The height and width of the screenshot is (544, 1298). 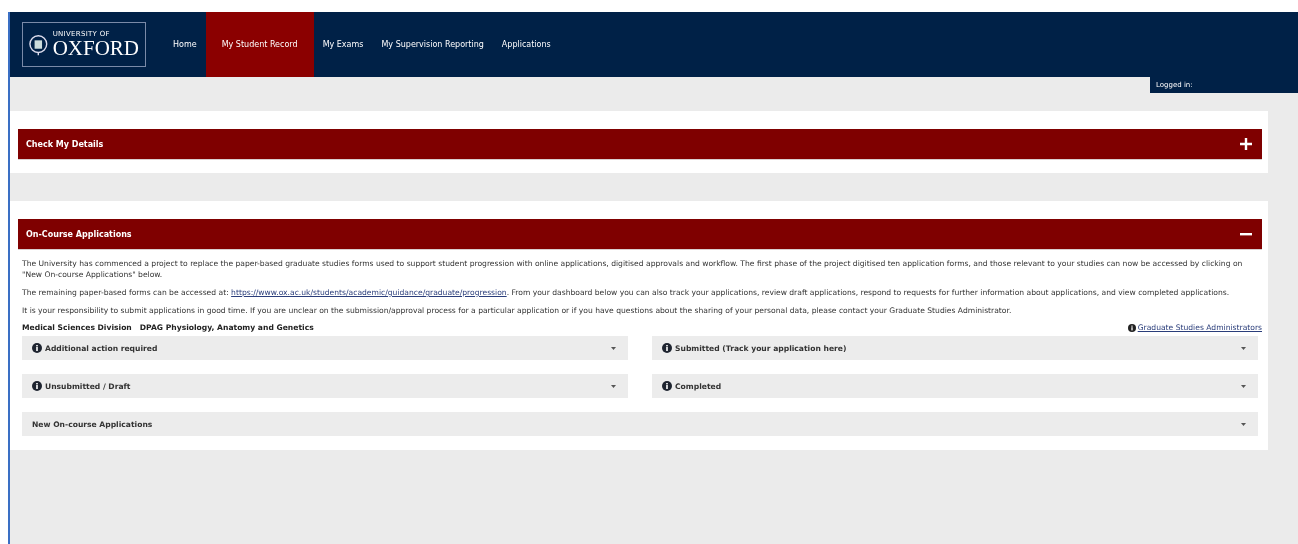 I want to click on panel-title: On-Course Applications, so click(x=79, y=234).